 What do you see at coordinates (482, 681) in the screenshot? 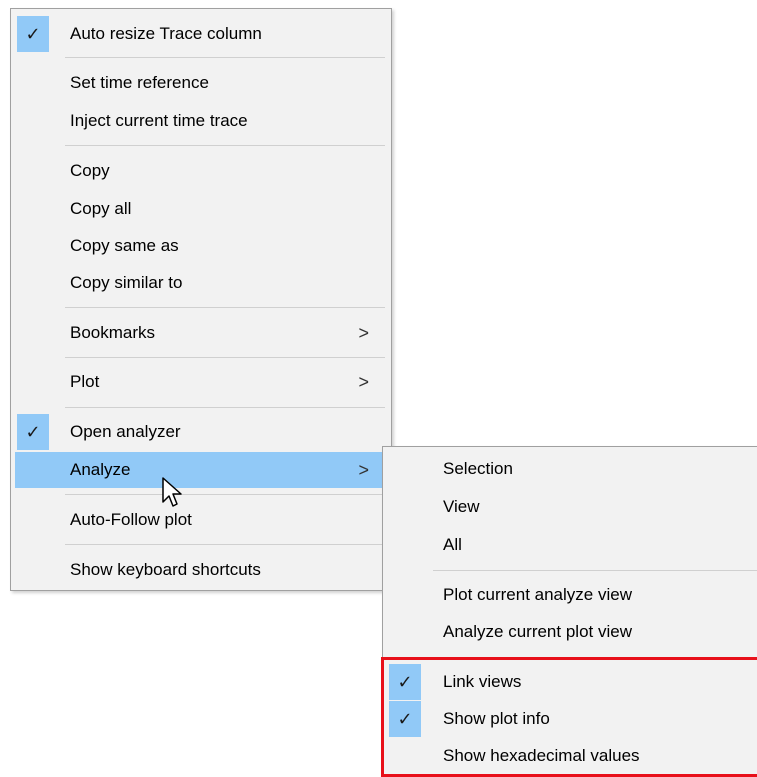
I see `menu-item-label: Link views` at bounding box center [482, 681].